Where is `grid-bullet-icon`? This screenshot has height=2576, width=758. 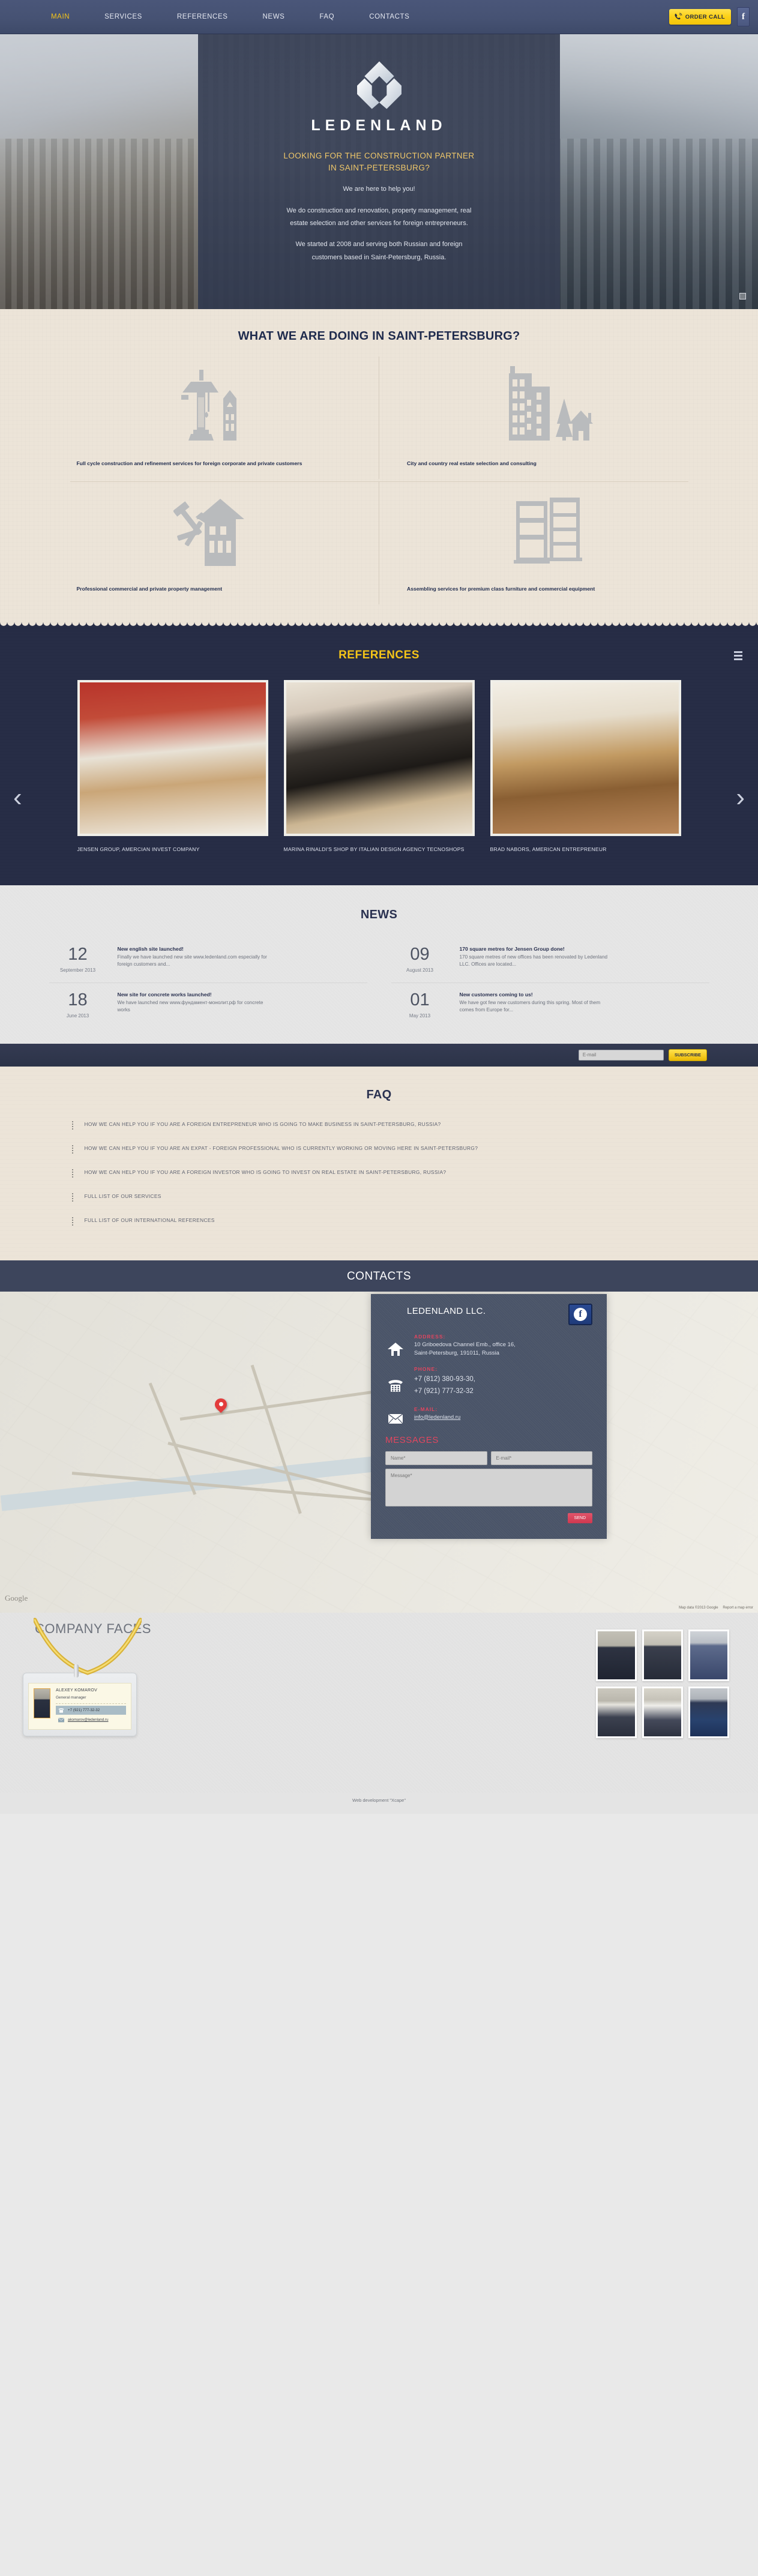 grid-bullet-icon is located at coordinates (73, 1150).